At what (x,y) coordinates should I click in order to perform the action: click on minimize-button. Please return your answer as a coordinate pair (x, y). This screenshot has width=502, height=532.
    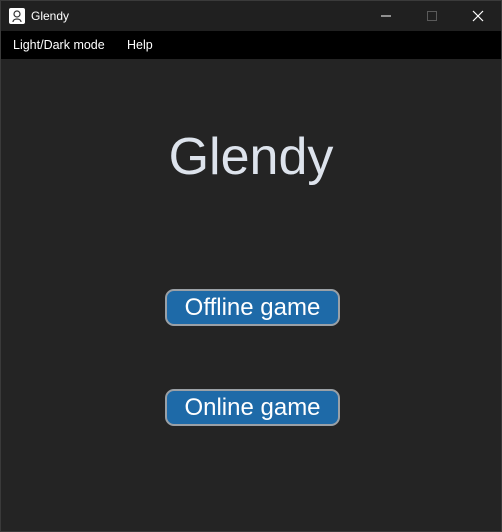
    Looking at the image, I should click on (386, 16).